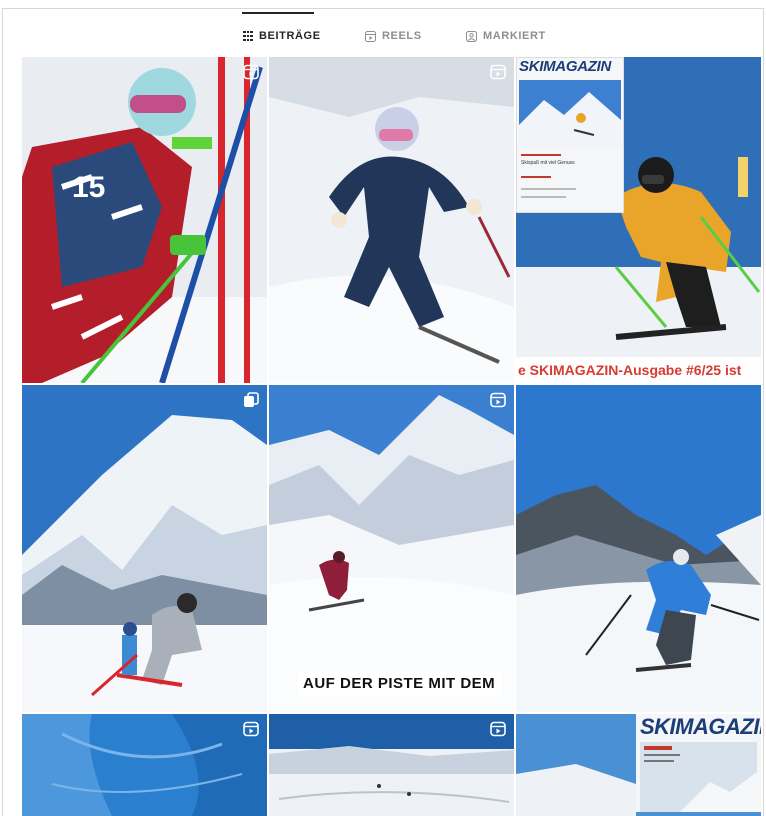 The image size is (766, 816). I want to click on tab-tagged-label: MARKIERT, so click(514, 36).